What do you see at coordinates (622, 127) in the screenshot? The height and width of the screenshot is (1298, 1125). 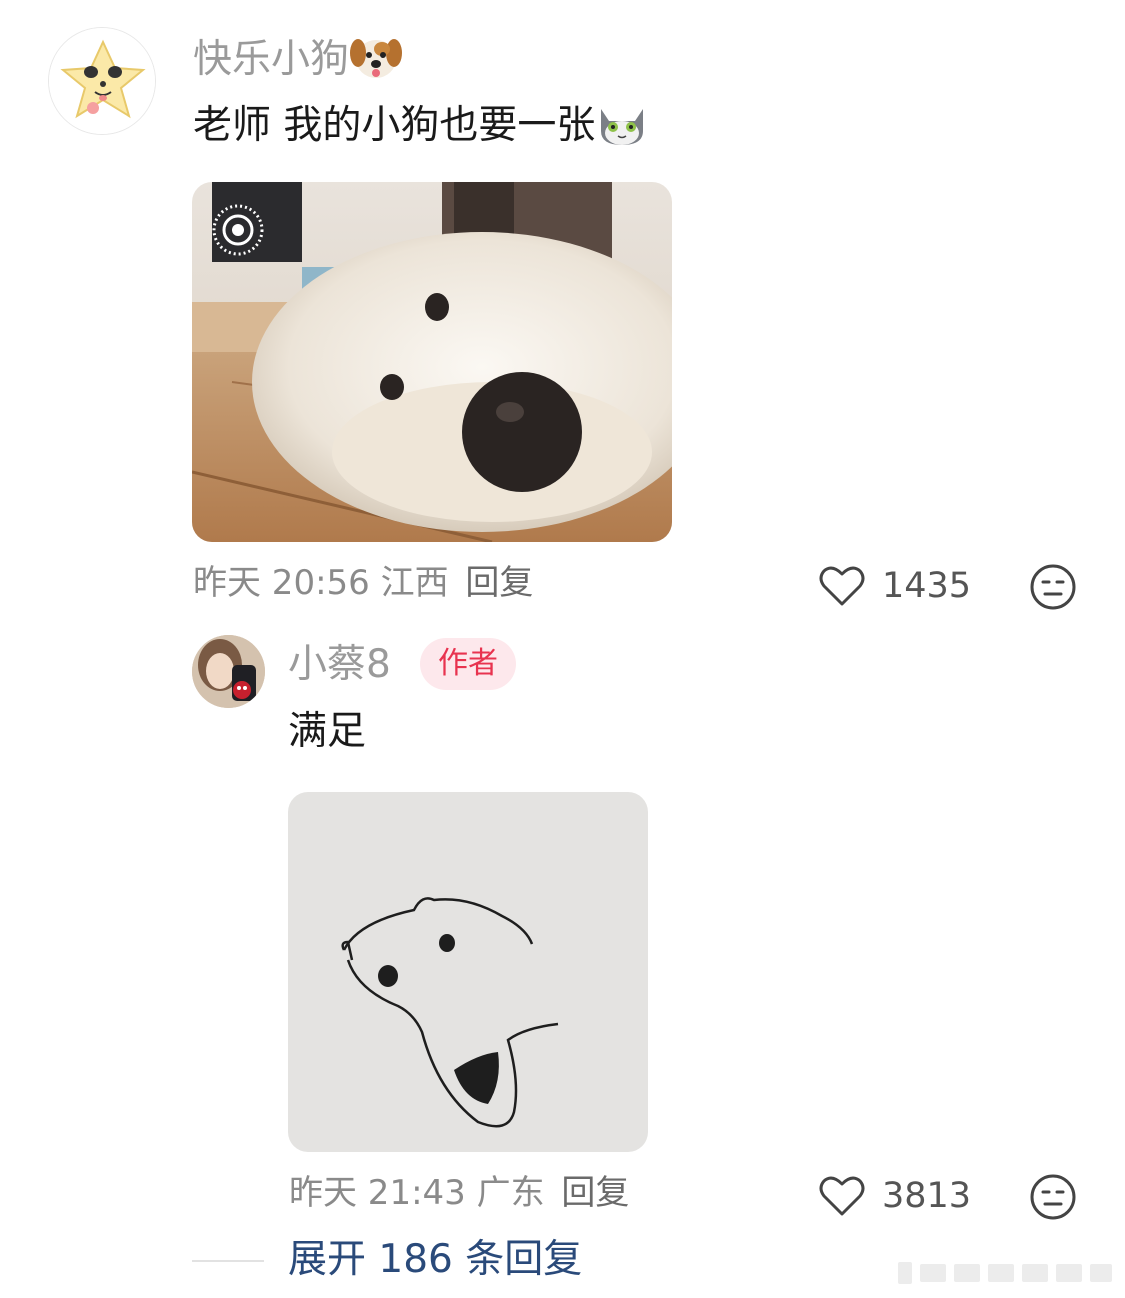 I see `cat-face-emoji-icon` at bounding box center [622, 127].